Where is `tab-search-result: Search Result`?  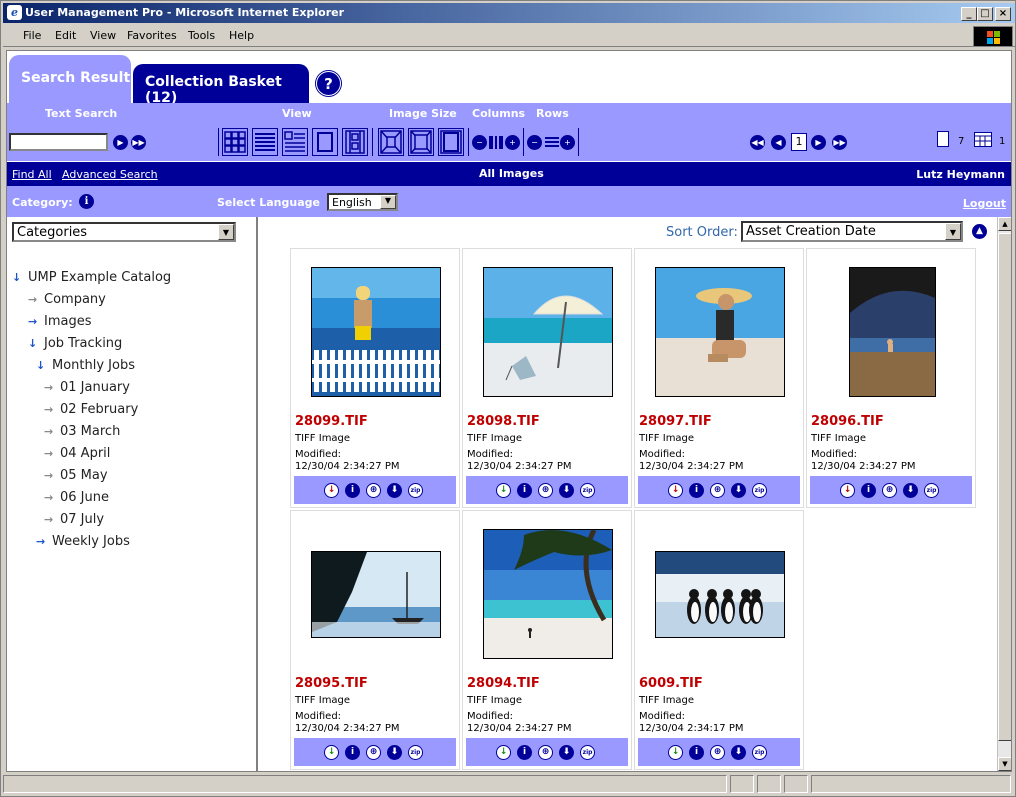 tab-search-result: Search Result is located at coordinates (70, 79).